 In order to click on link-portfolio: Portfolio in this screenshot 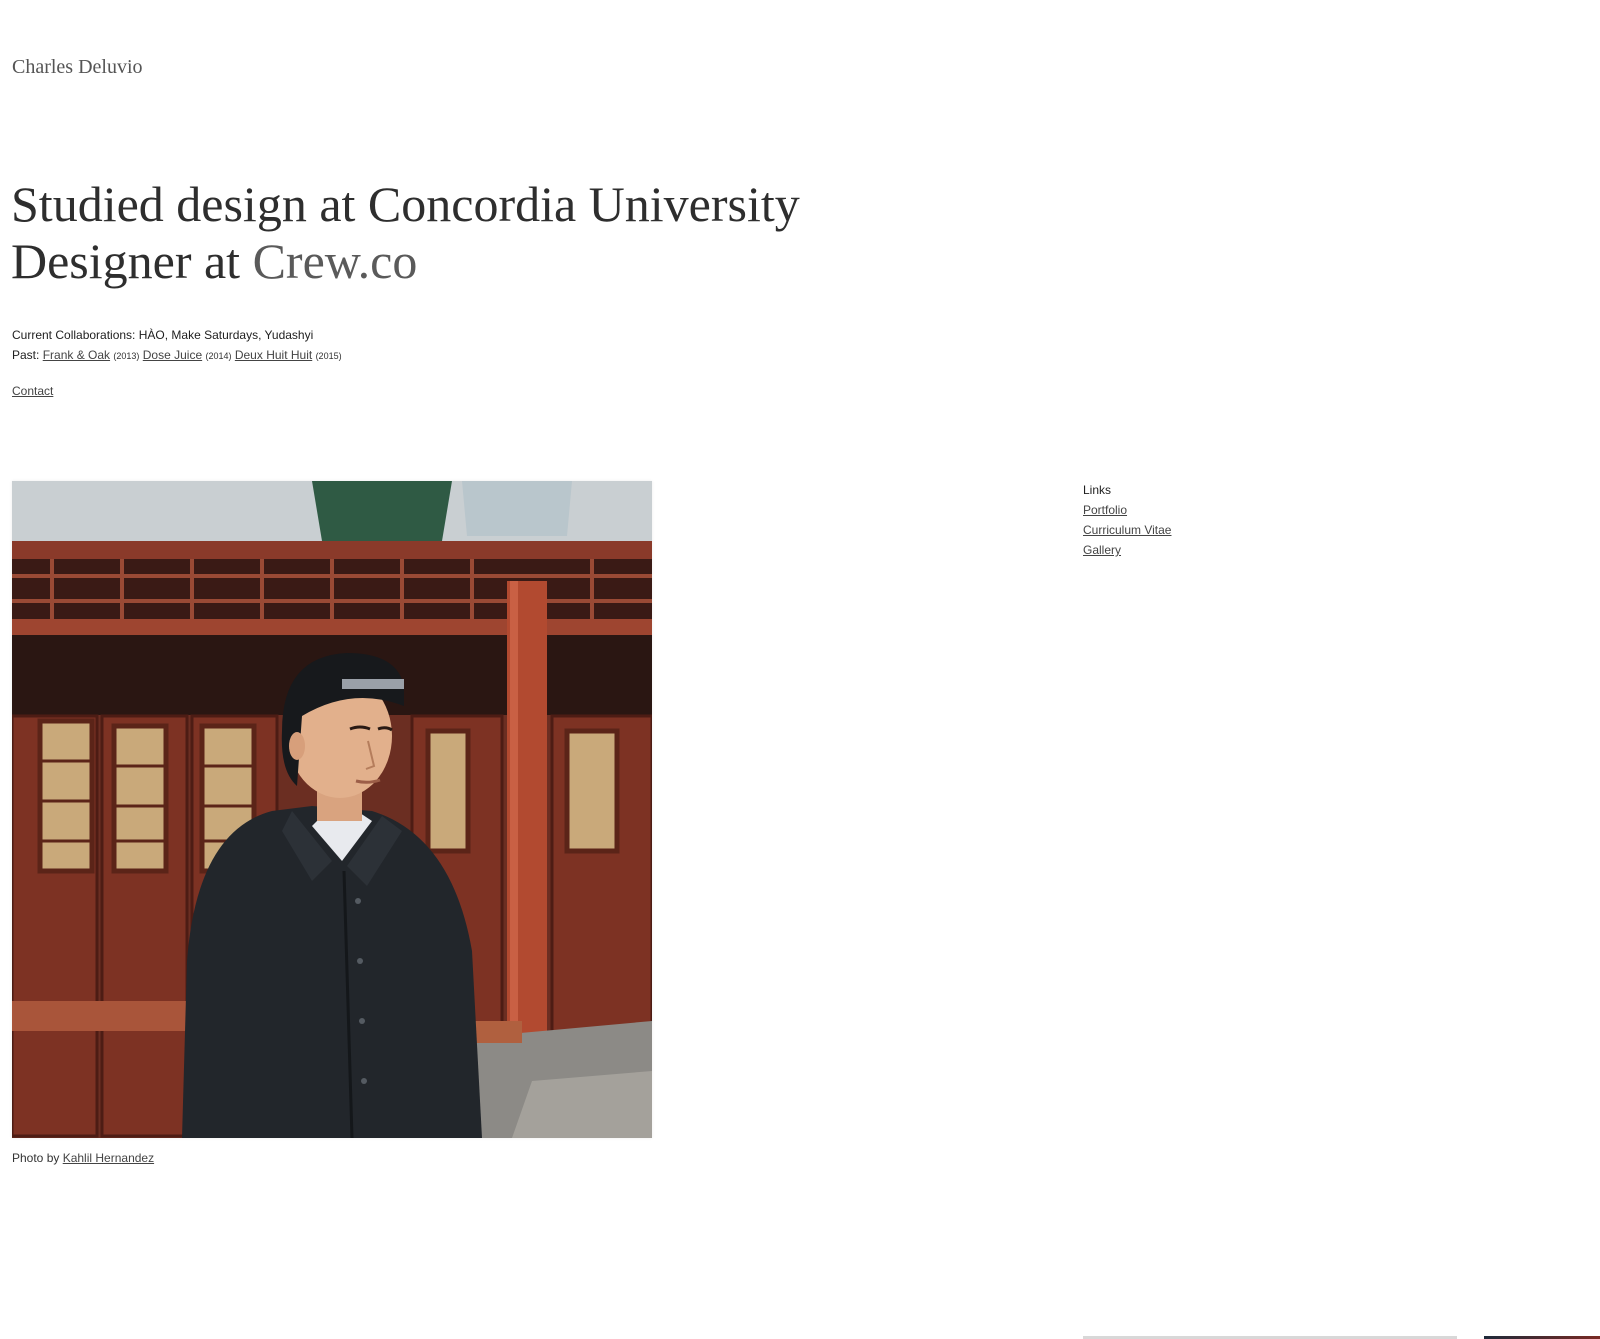, I will do `click(1105, 510)`.